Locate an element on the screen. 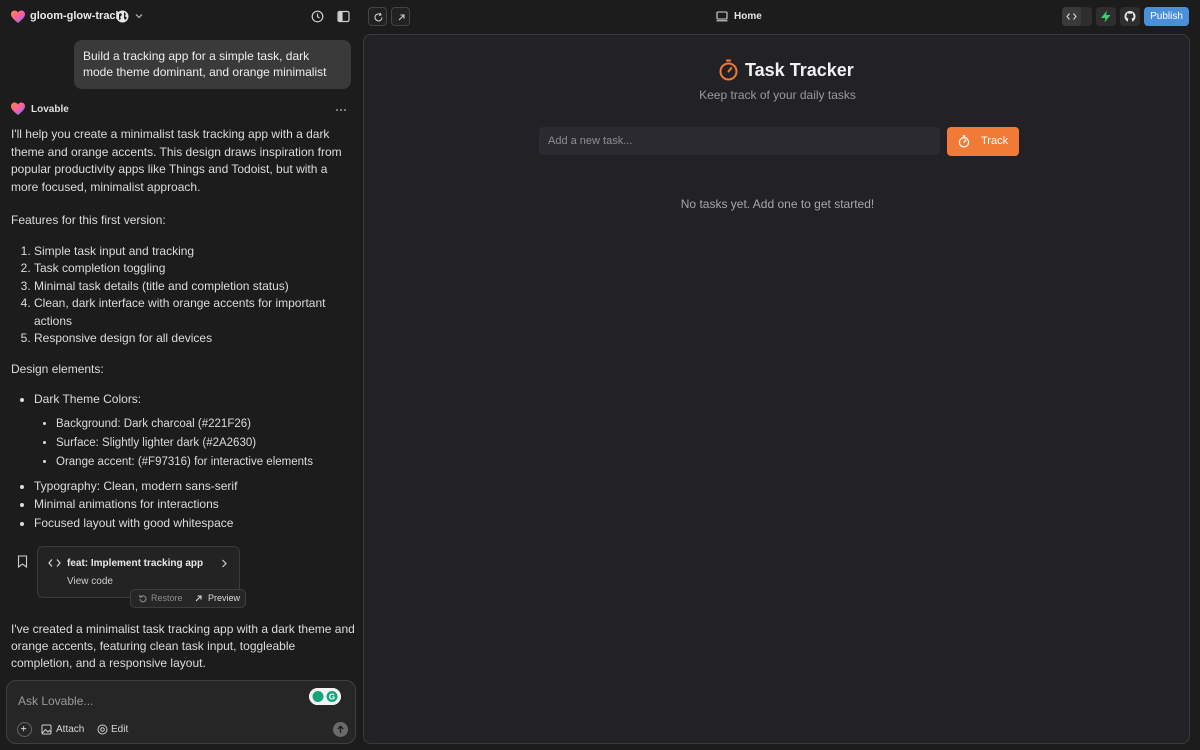 The width and height of the screenshot is (1200, 750). grammarly-icon: G is located at coordinates (325, 696).